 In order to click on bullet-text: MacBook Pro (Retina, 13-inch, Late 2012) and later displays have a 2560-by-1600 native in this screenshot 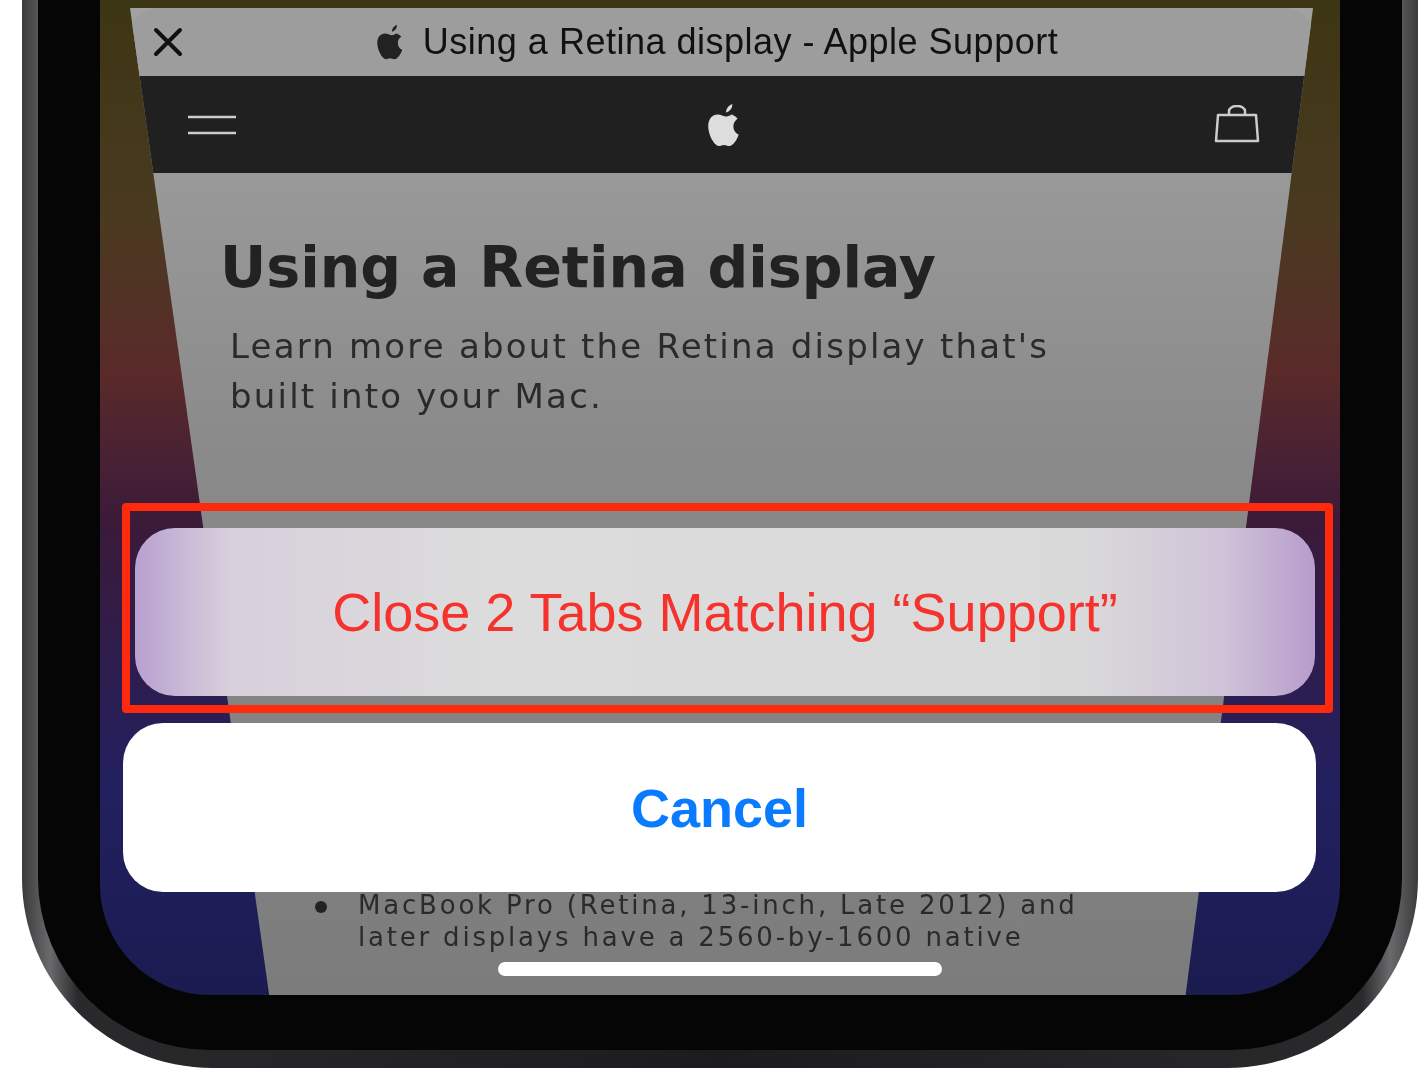, I will do `click(718, 921)`.